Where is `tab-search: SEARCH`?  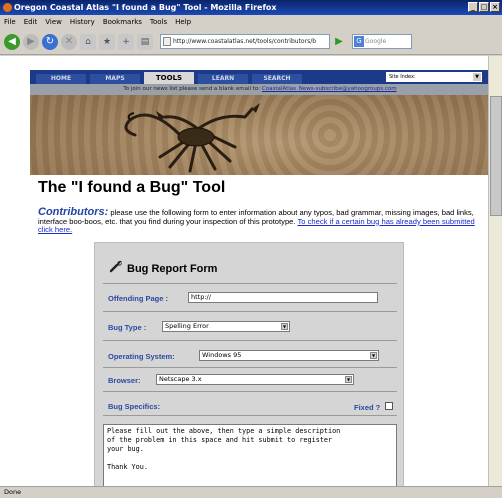
tab-search: SEARCH is located at coordinates (277, 79).